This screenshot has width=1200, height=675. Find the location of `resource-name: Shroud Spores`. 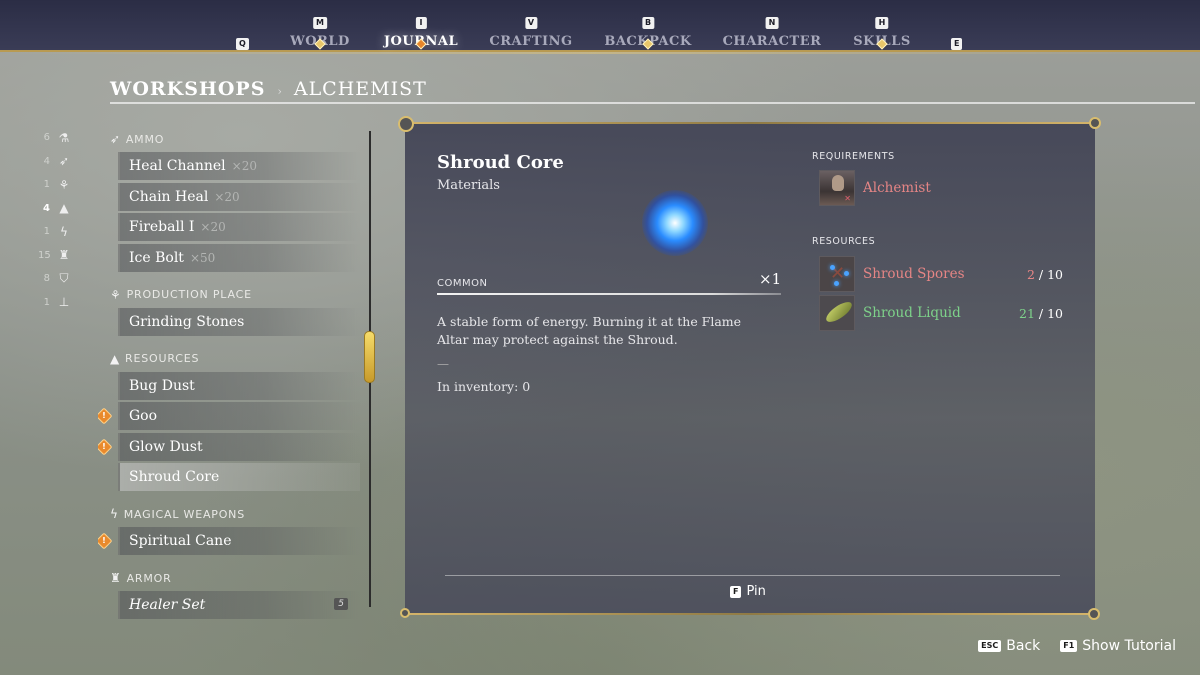

resource-name: Shroud Spores is located at coordinates (914, 274).